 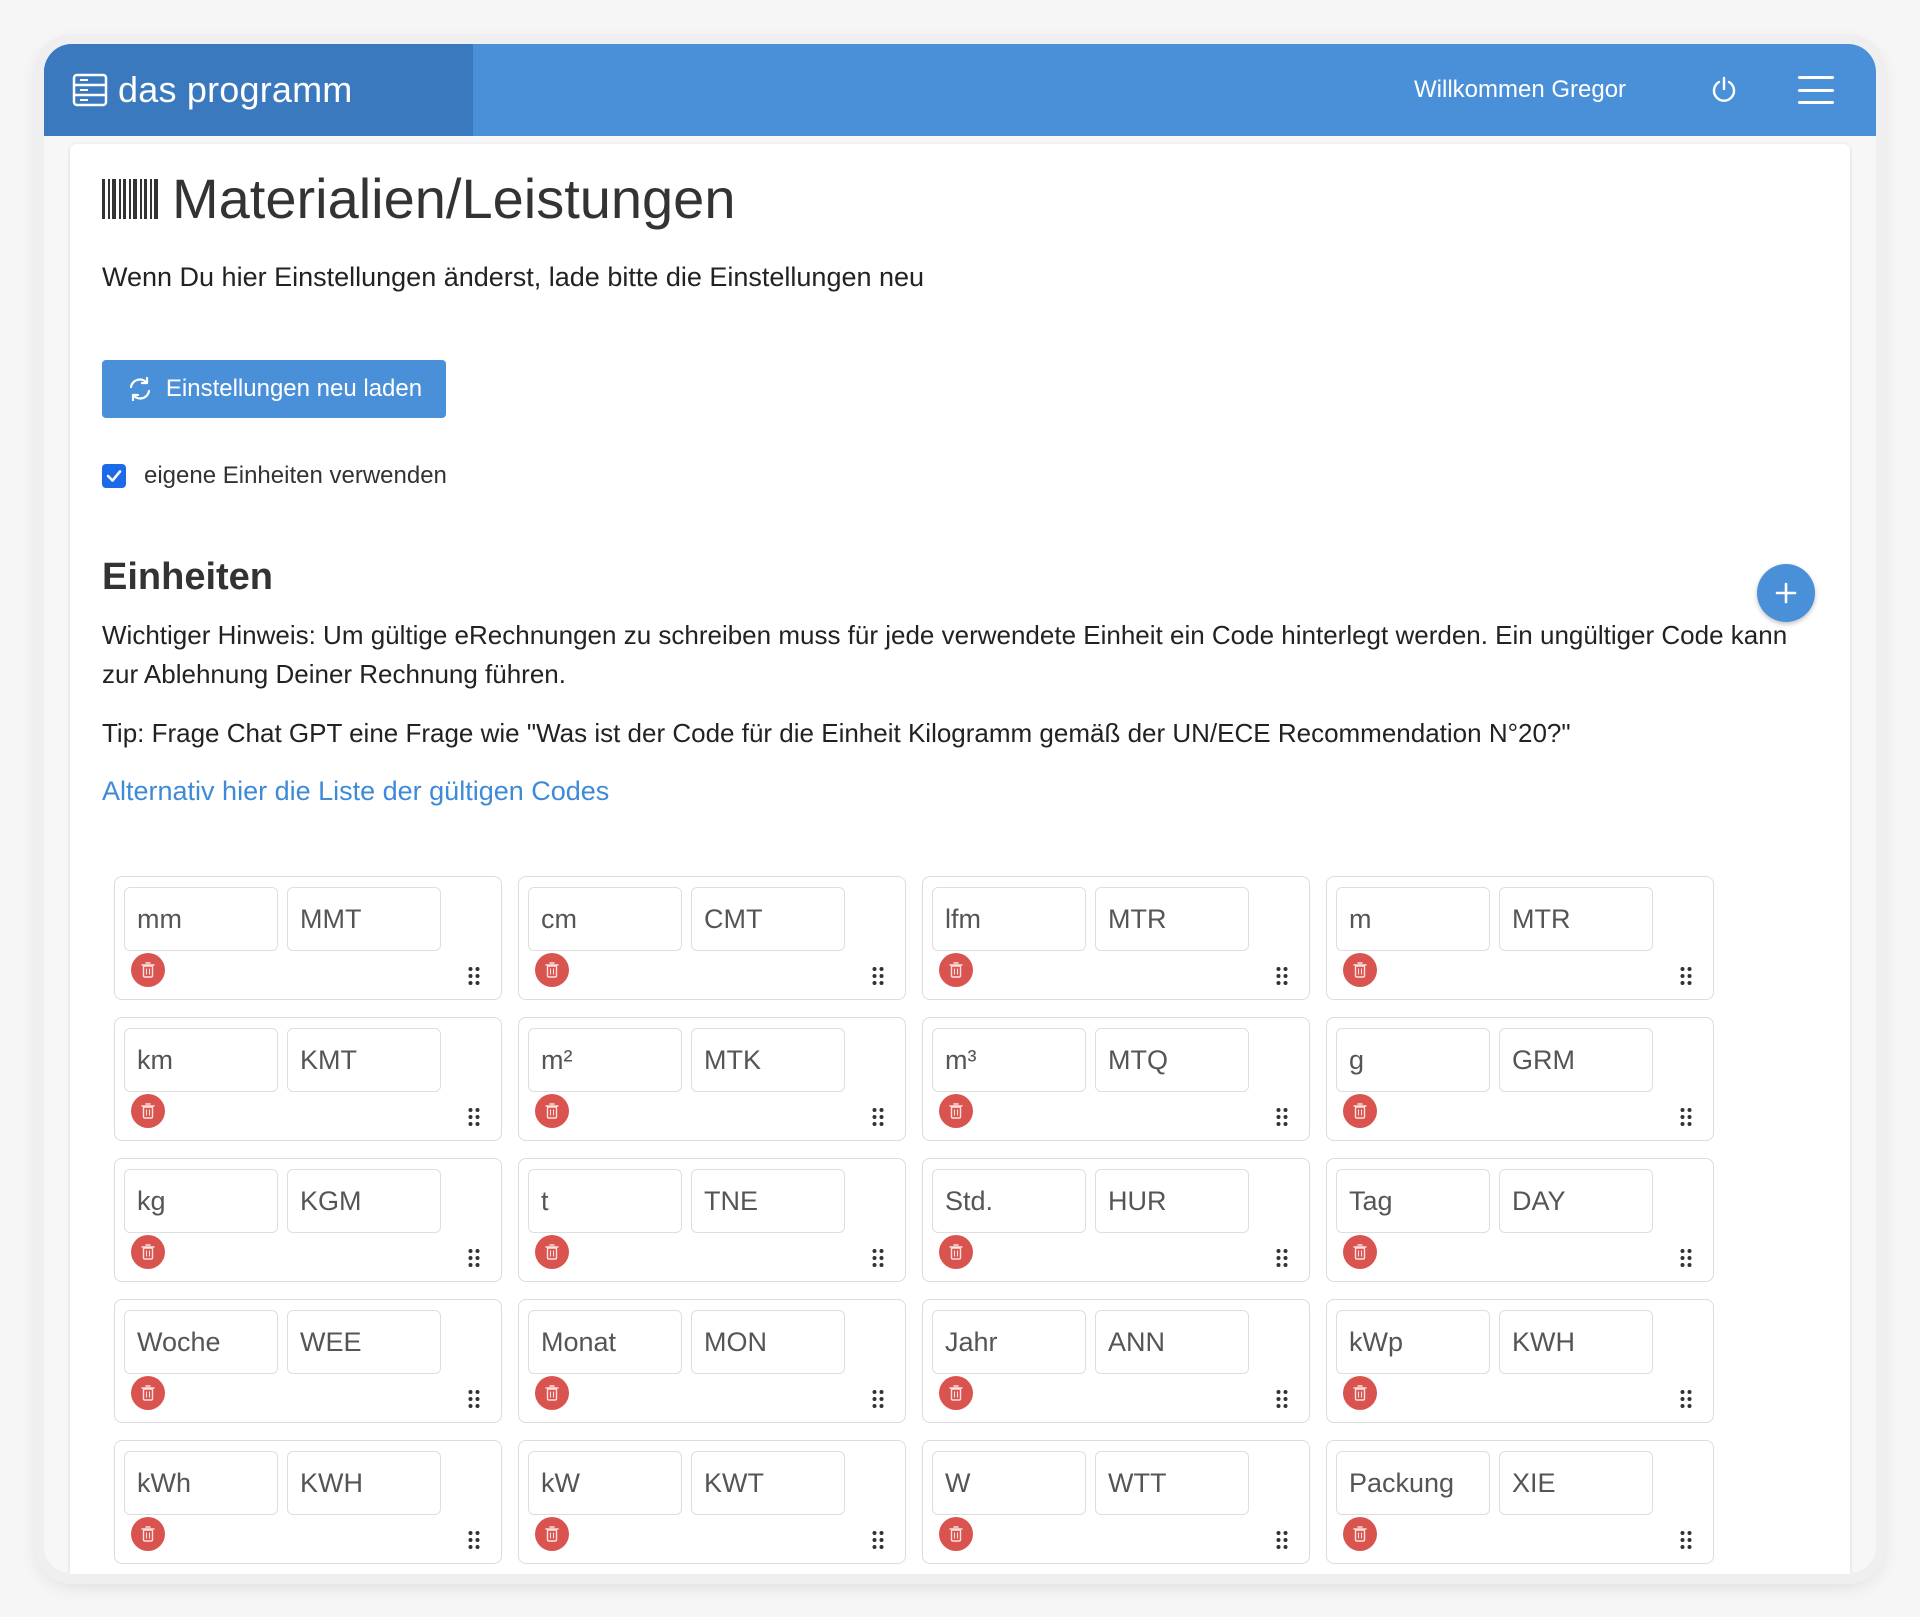 I want to click on unit-code-input: XIE, so click(x=1576, y=1483).